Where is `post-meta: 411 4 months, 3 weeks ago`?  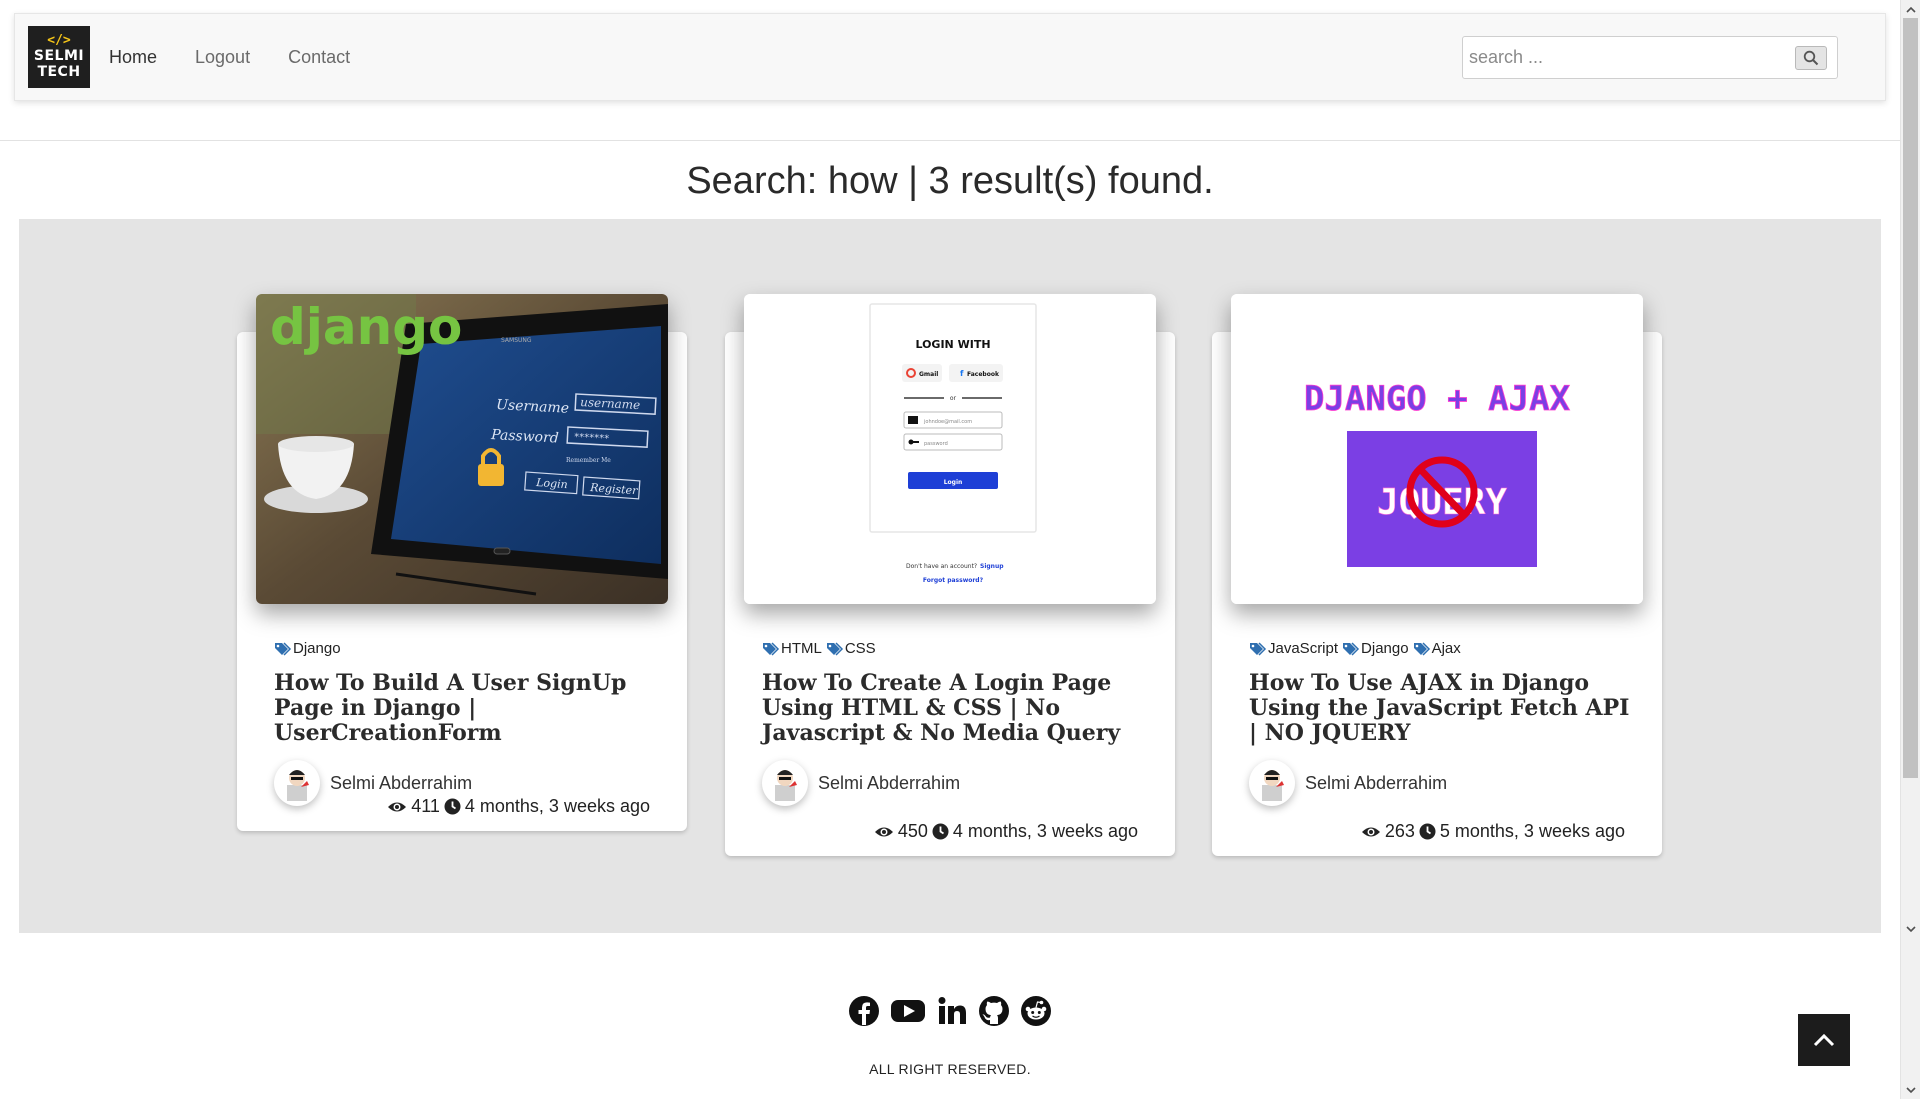 post-meta: 411 4 months, 3 weeks ago is located at coordinates (518, 806).